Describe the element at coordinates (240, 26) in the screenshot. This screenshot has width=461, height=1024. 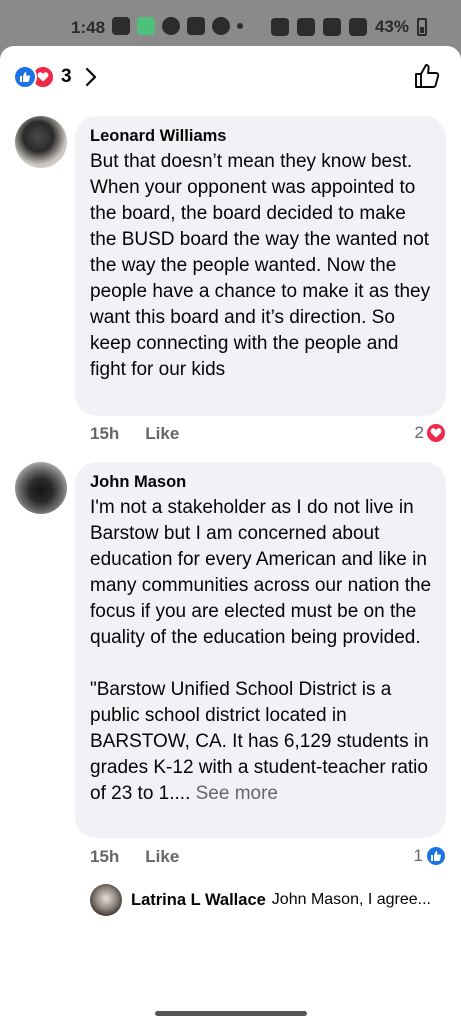
I see `dot-icon` at that location.